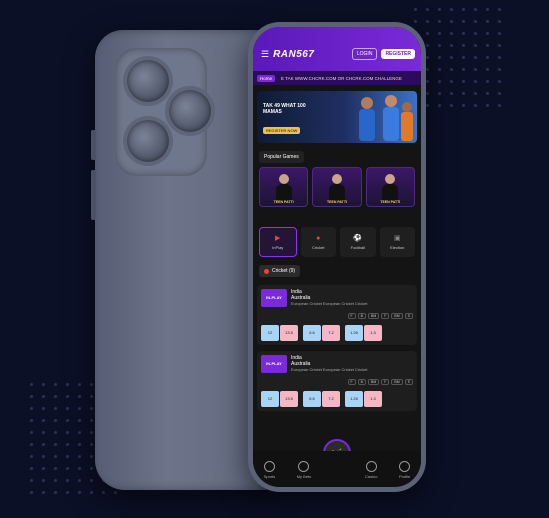  What do you see at coordinates (398, 54) in the screenshot?
I see `register-button: REGISTER` at bounding box center [398, 54].